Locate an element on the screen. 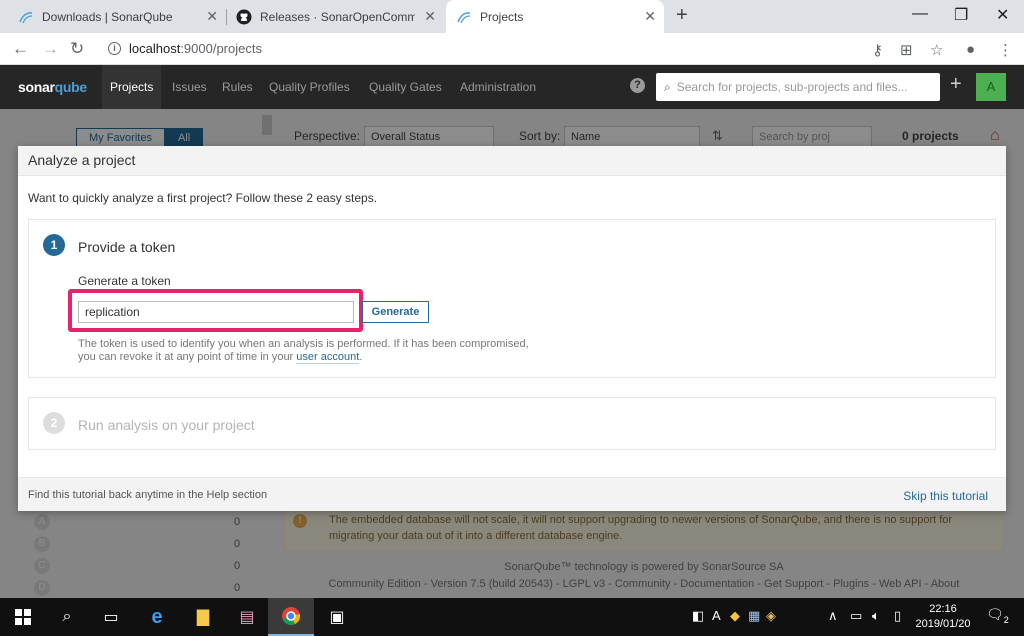  windows-start-icon is located at coordinates (23, 617).